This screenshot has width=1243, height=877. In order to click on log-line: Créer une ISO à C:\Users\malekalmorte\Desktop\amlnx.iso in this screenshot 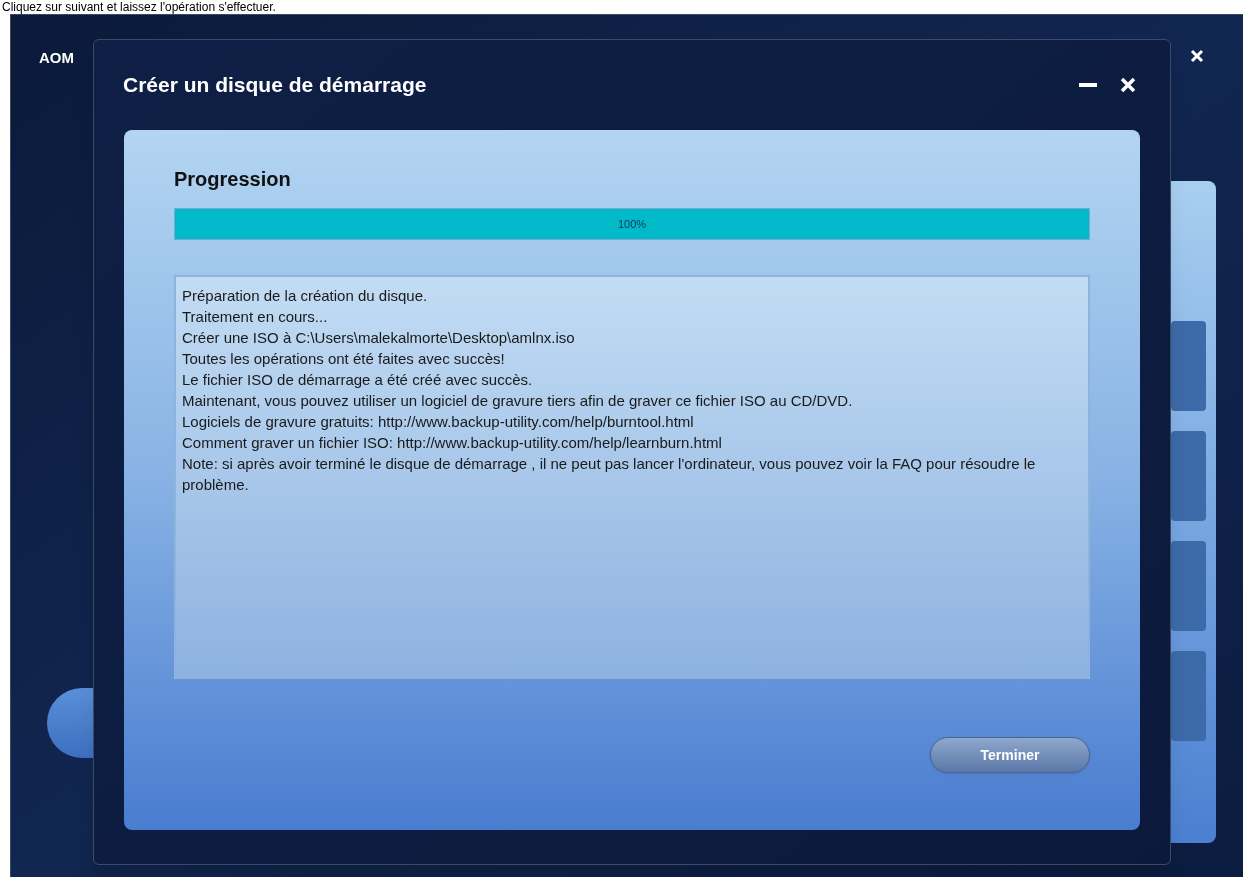, I will do `click(379, 338)`.